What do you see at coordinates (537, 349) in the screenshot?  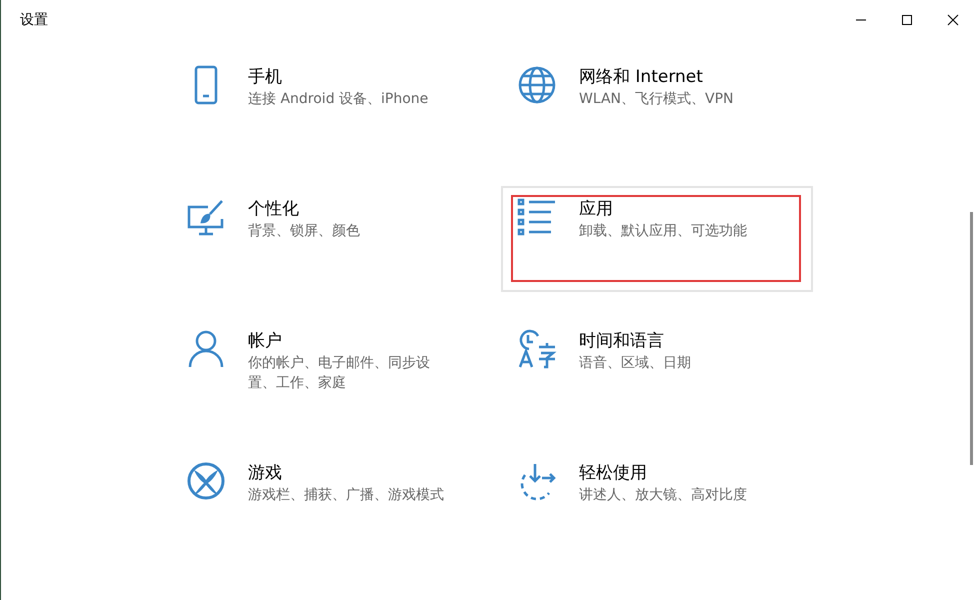 I see `clock-letter-icon` at bounding box center [537, 349].